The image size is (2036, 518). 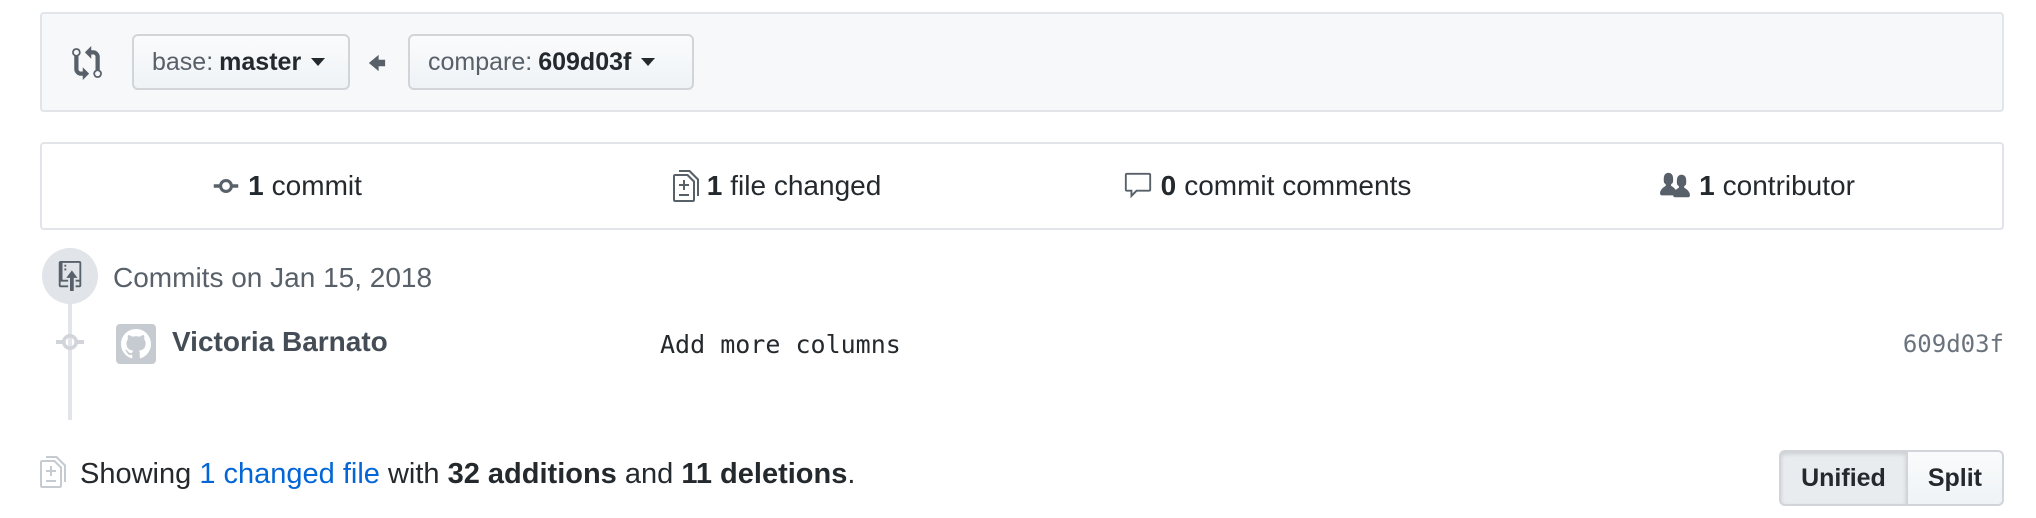 I want to click on github-mark-icon, so click(x=136, y=344).